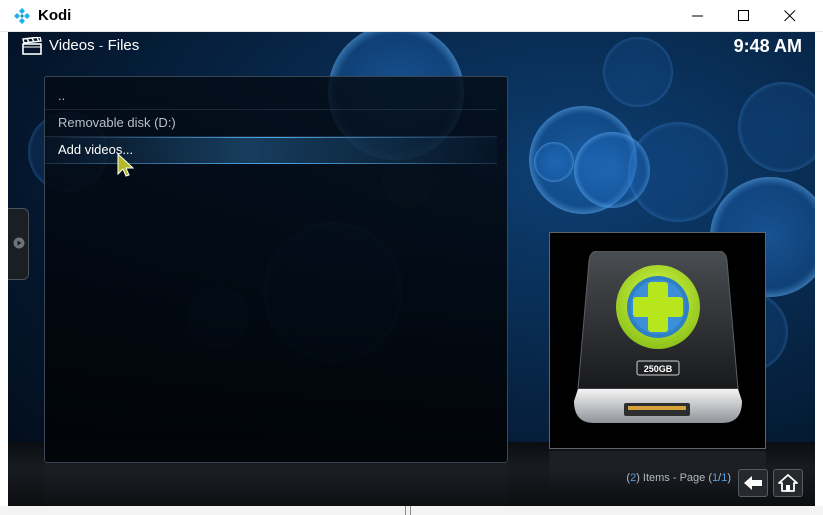  I want to click on kodi-logo-icon, so click(22, 16).